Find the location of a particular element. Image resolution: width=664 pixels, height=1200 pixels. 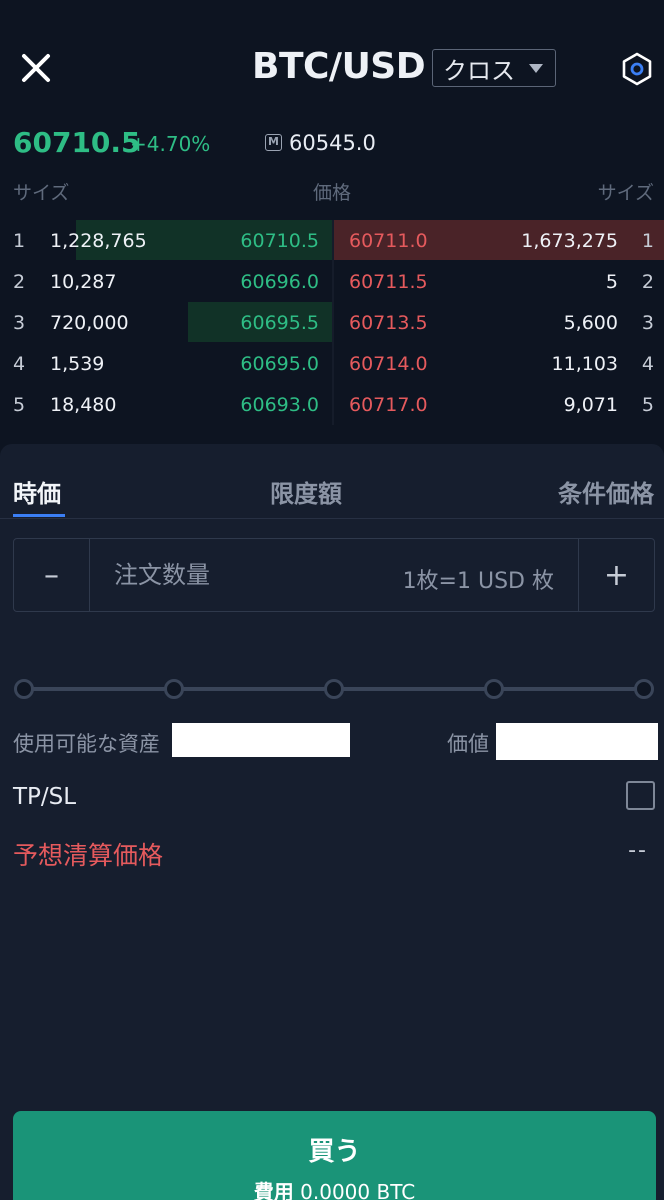

ask-size: 11,103 is located at coordinates (584, 364).